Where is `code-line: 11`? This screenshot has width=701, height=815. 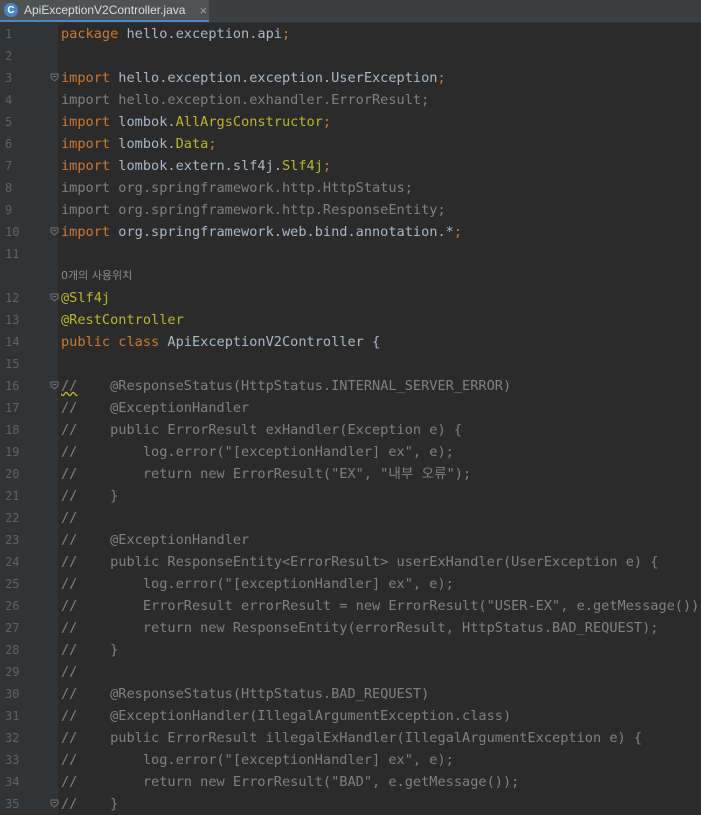 code-line: 11 is located at coordinates (350, 254).